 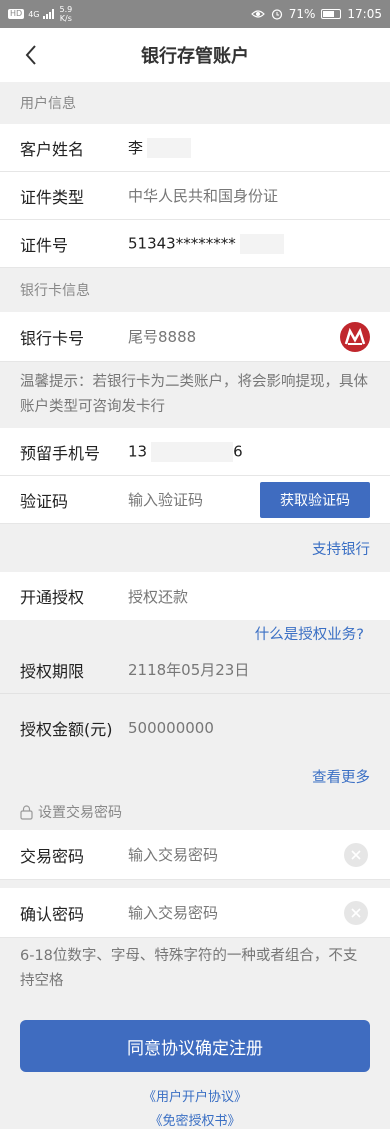 I want to click on trade-password-row: 交易密码 输入交易密码, so click(x=195, y=855).